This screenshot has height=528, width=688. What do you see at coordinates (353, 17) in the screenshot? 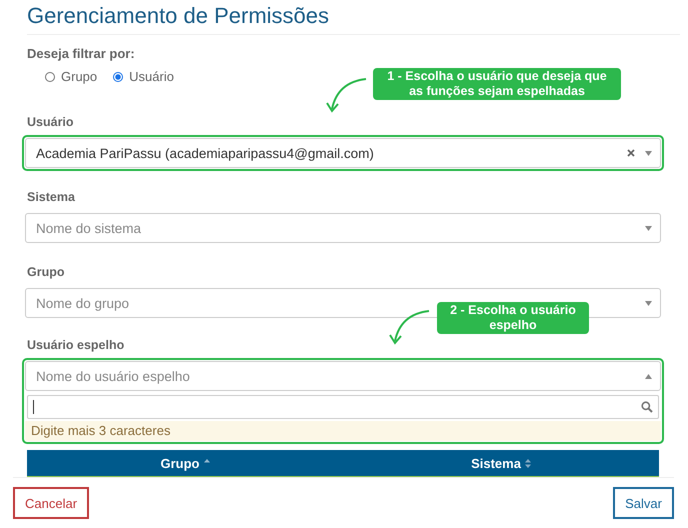
I see `page-title: Gerenciamento de Permissões` at bounding box center [353, 17].